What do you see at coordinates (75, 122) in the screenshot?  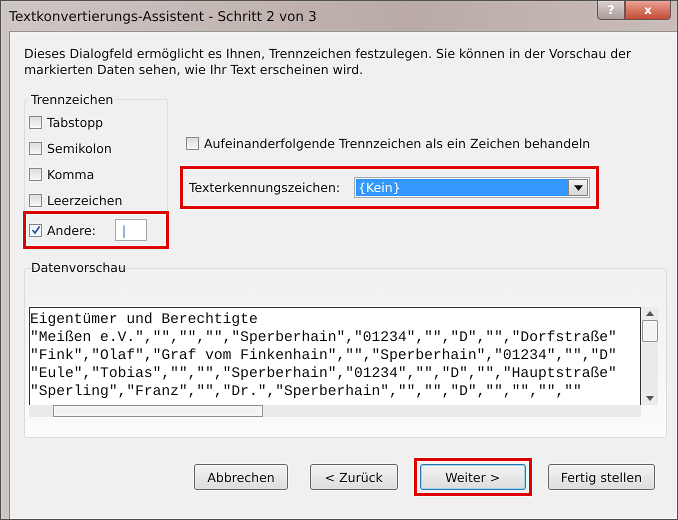 I see `checkbox-label: Tabstopp` at bounding box center [75, 122].